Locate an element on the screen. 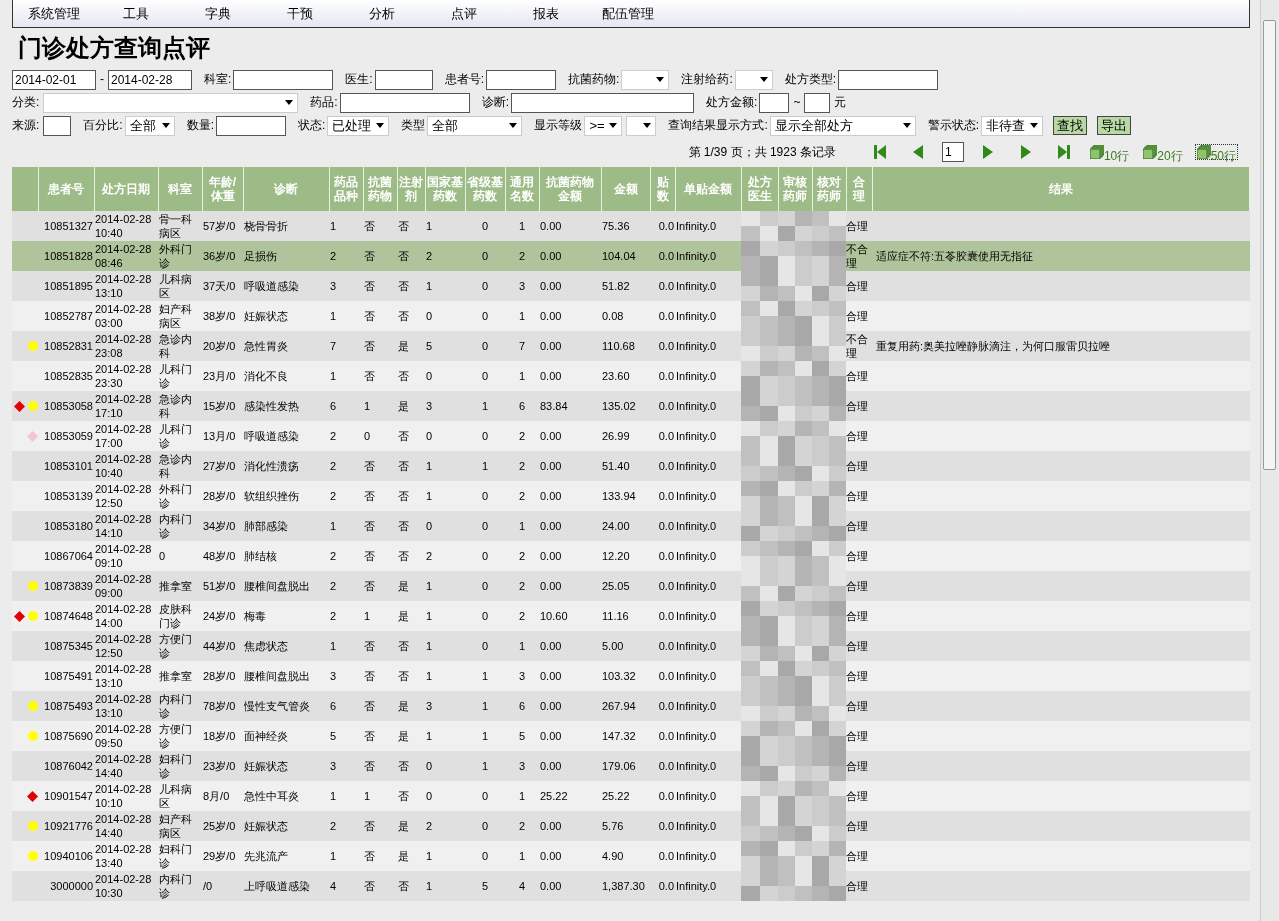 The image size is (1279, 921). dropdown: >= is located at coordinates (603, 125).